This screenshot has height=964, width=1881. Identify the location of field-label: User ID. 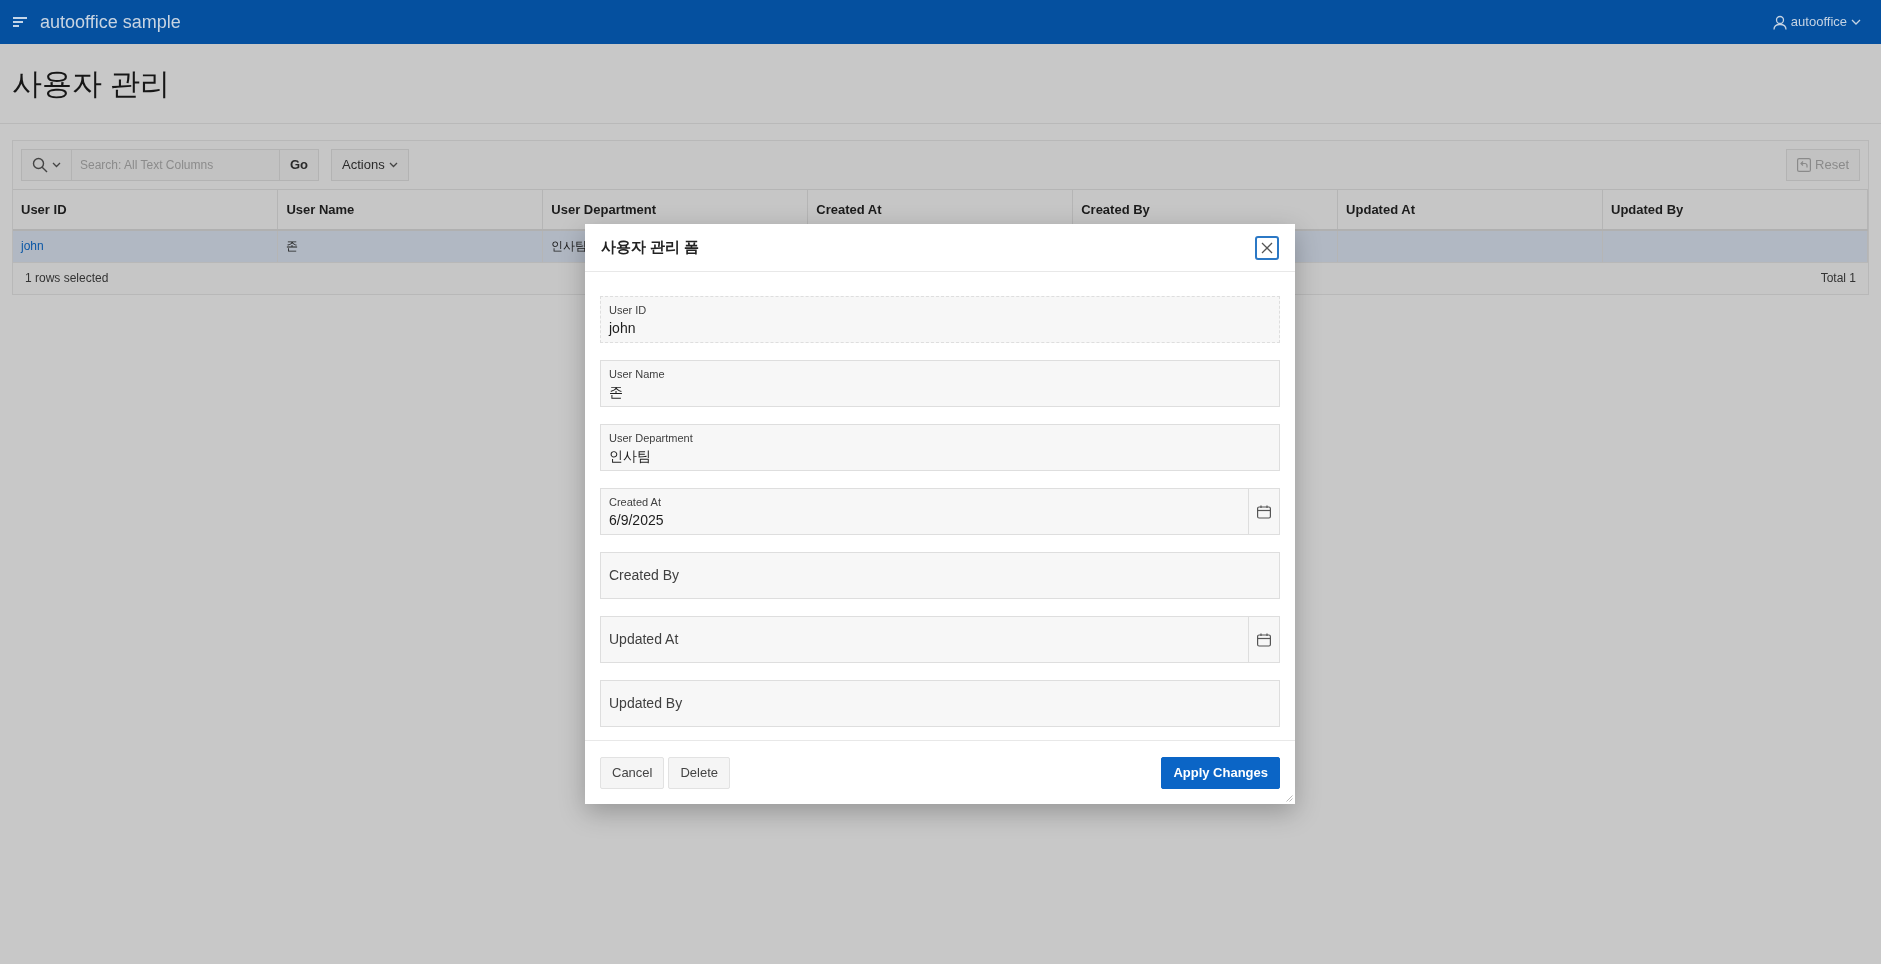
(628, 311).